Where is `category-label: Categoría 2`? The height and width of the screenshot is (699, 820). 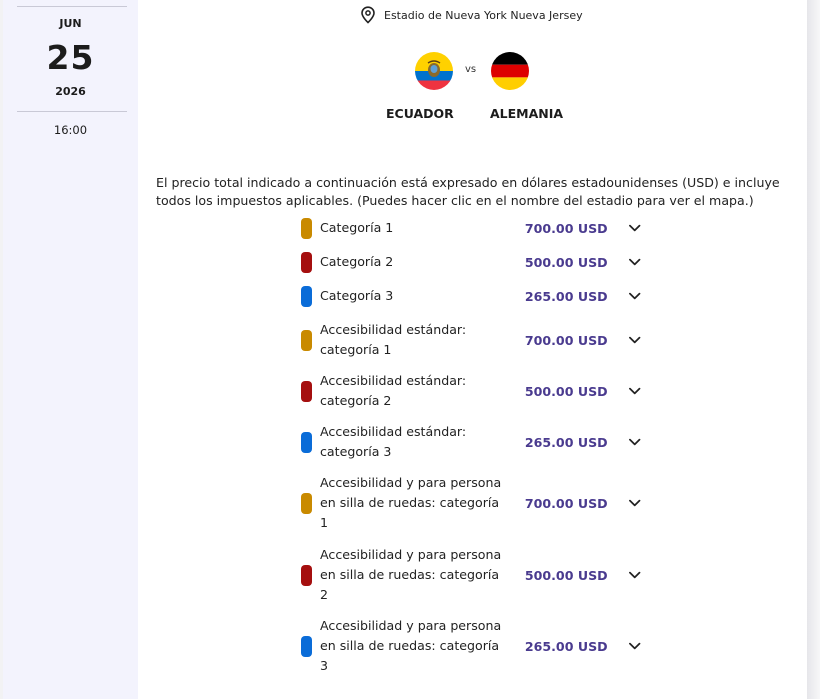
category-label: Categoría 2 is located at coordinates (357, 261).